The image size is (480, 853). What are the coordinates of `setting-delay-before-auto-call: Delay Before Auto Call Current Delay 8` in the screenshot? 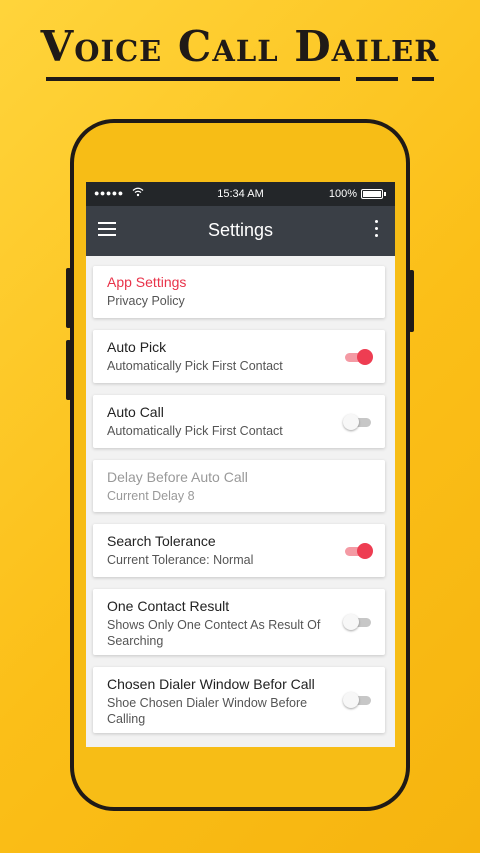 It's located at (239, 486).